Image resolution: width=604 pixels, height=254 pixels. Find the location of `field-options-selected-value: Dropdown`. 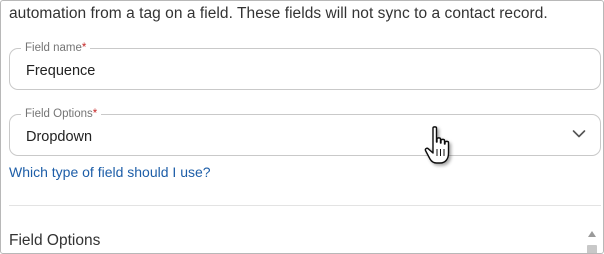

field-options-selected-value: Dropdown is located at coordinates (59, 137).